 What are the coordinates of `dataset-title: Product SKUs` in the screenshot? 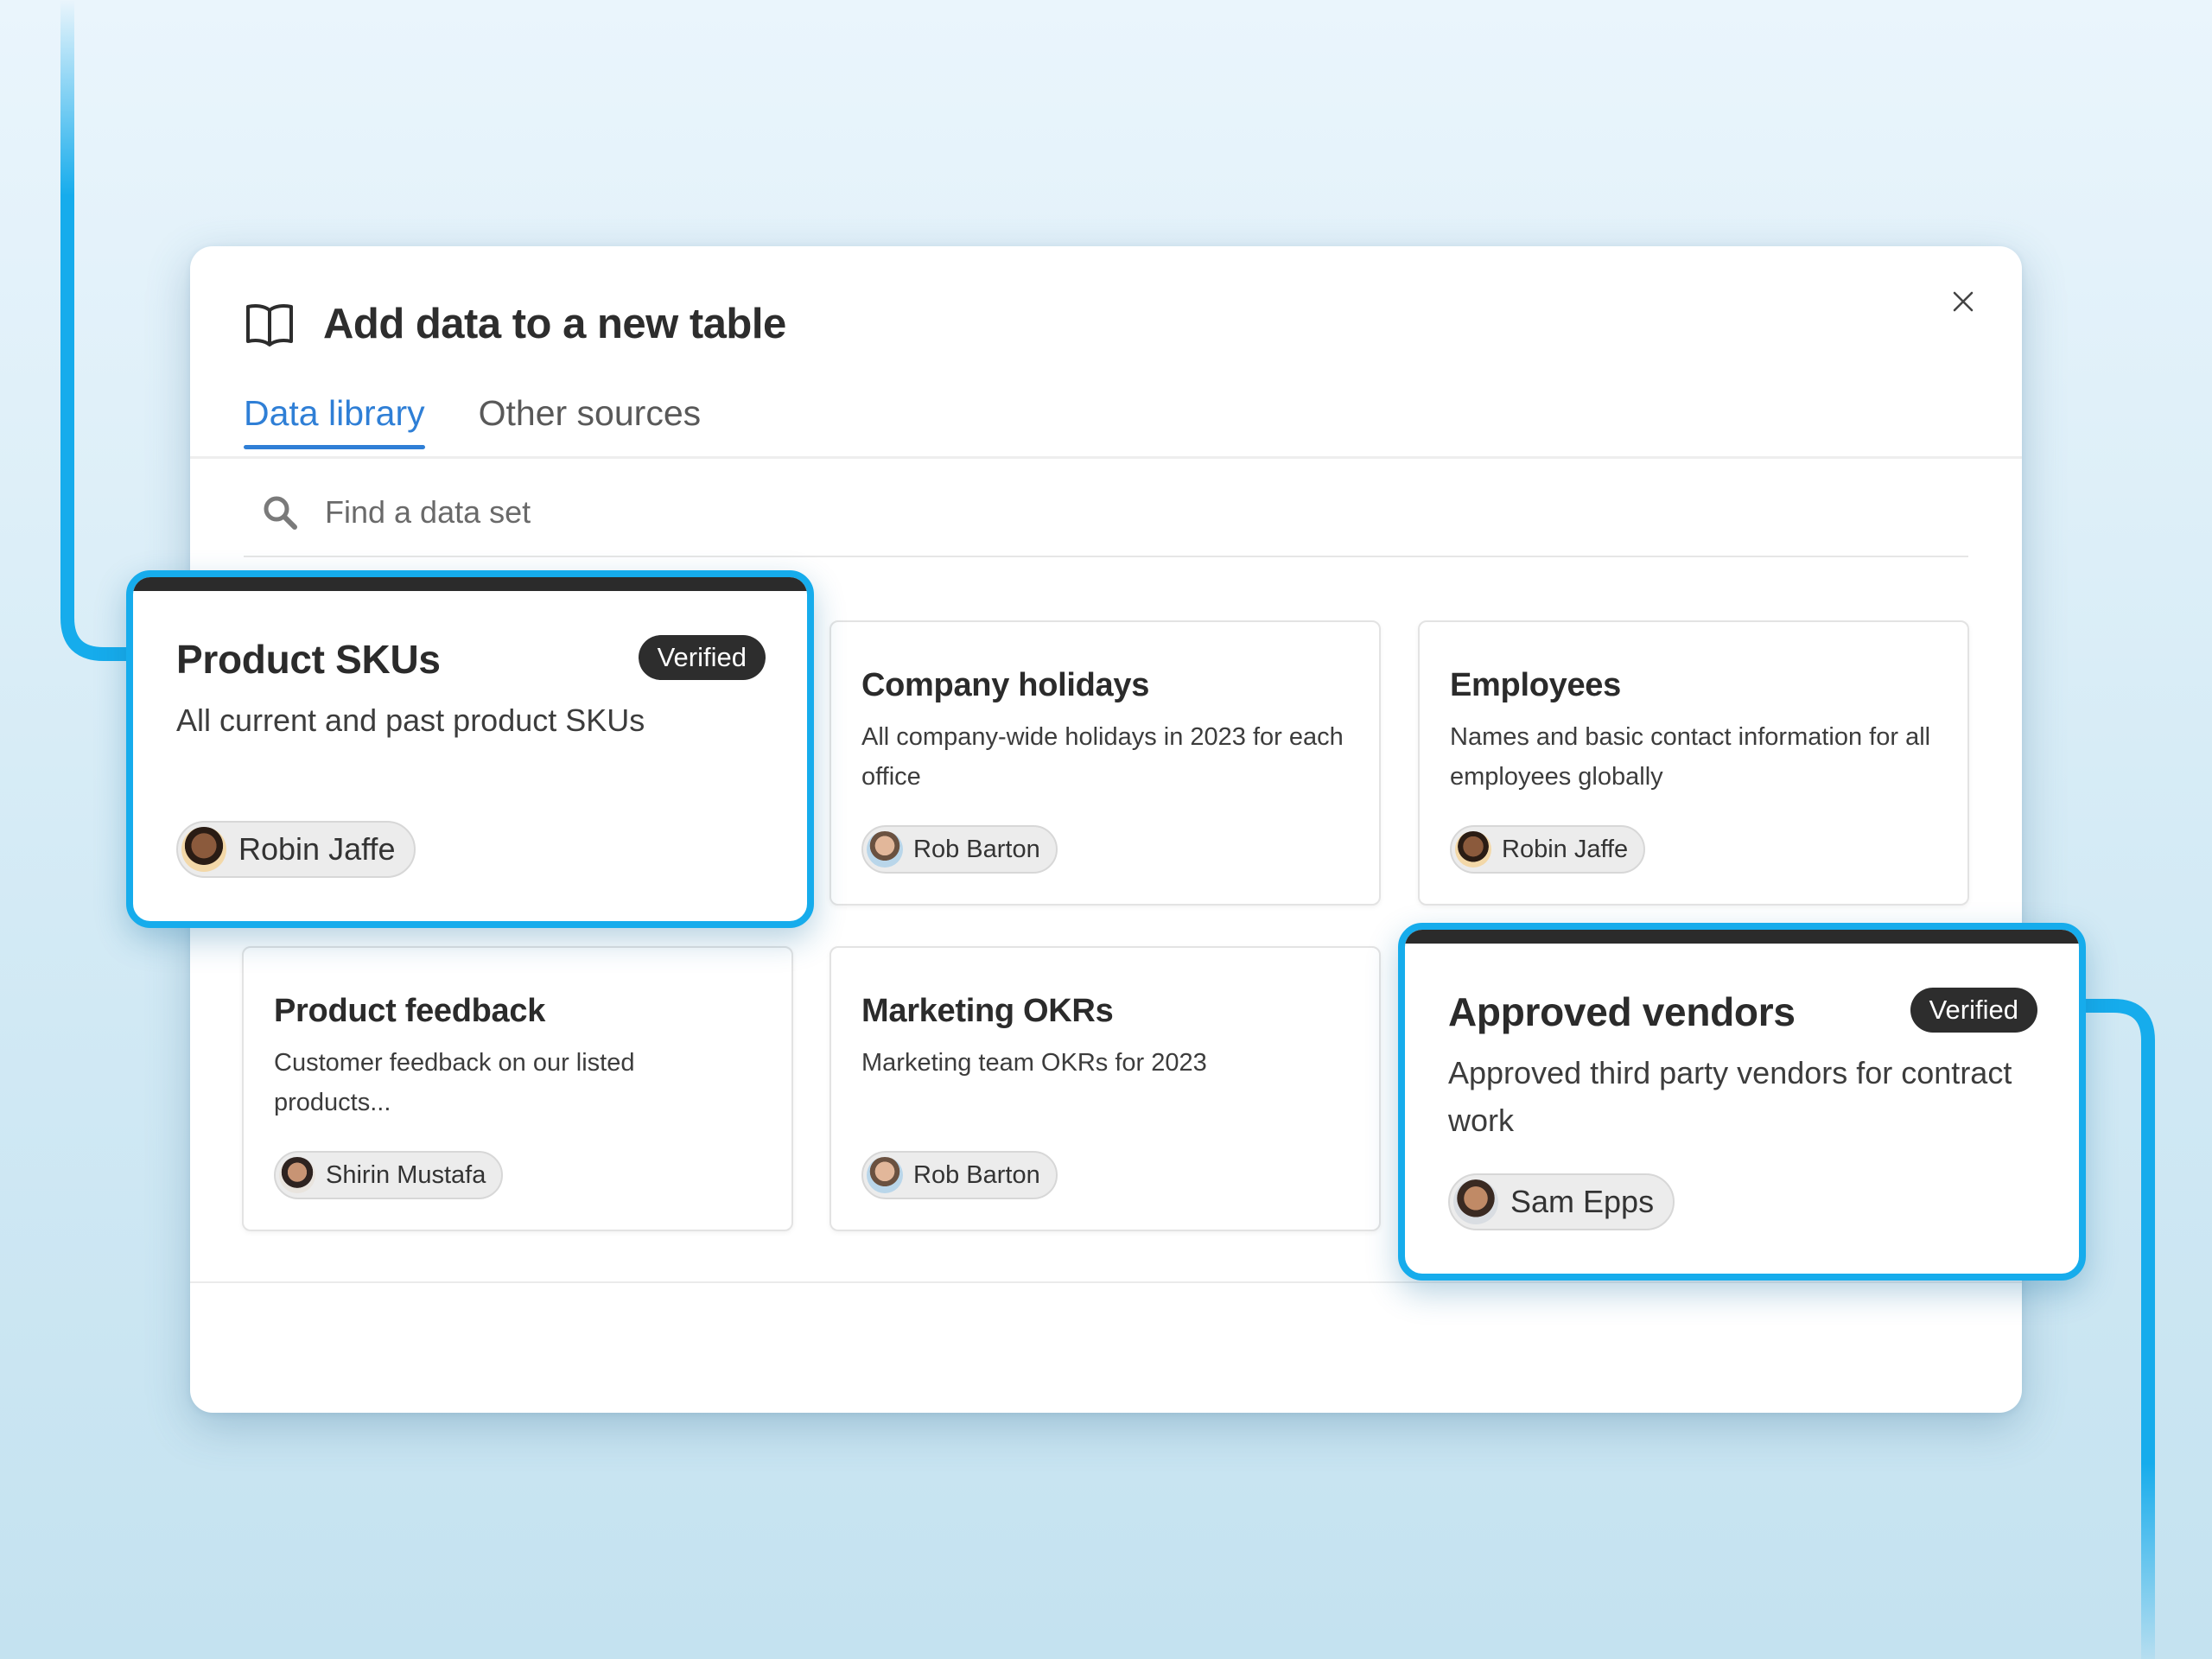 It's located at (308, 659).